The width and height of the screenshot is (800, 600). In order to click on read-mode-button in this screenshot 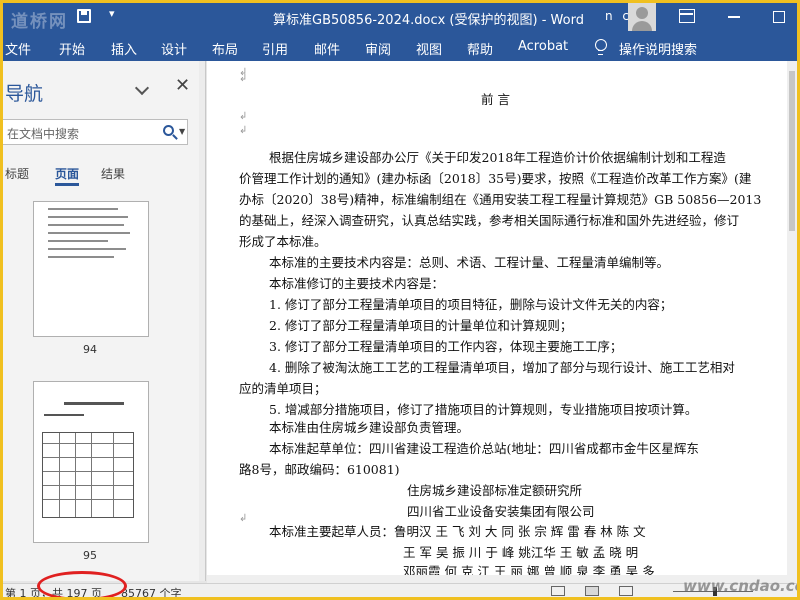, I will do `click(558, 591)`.